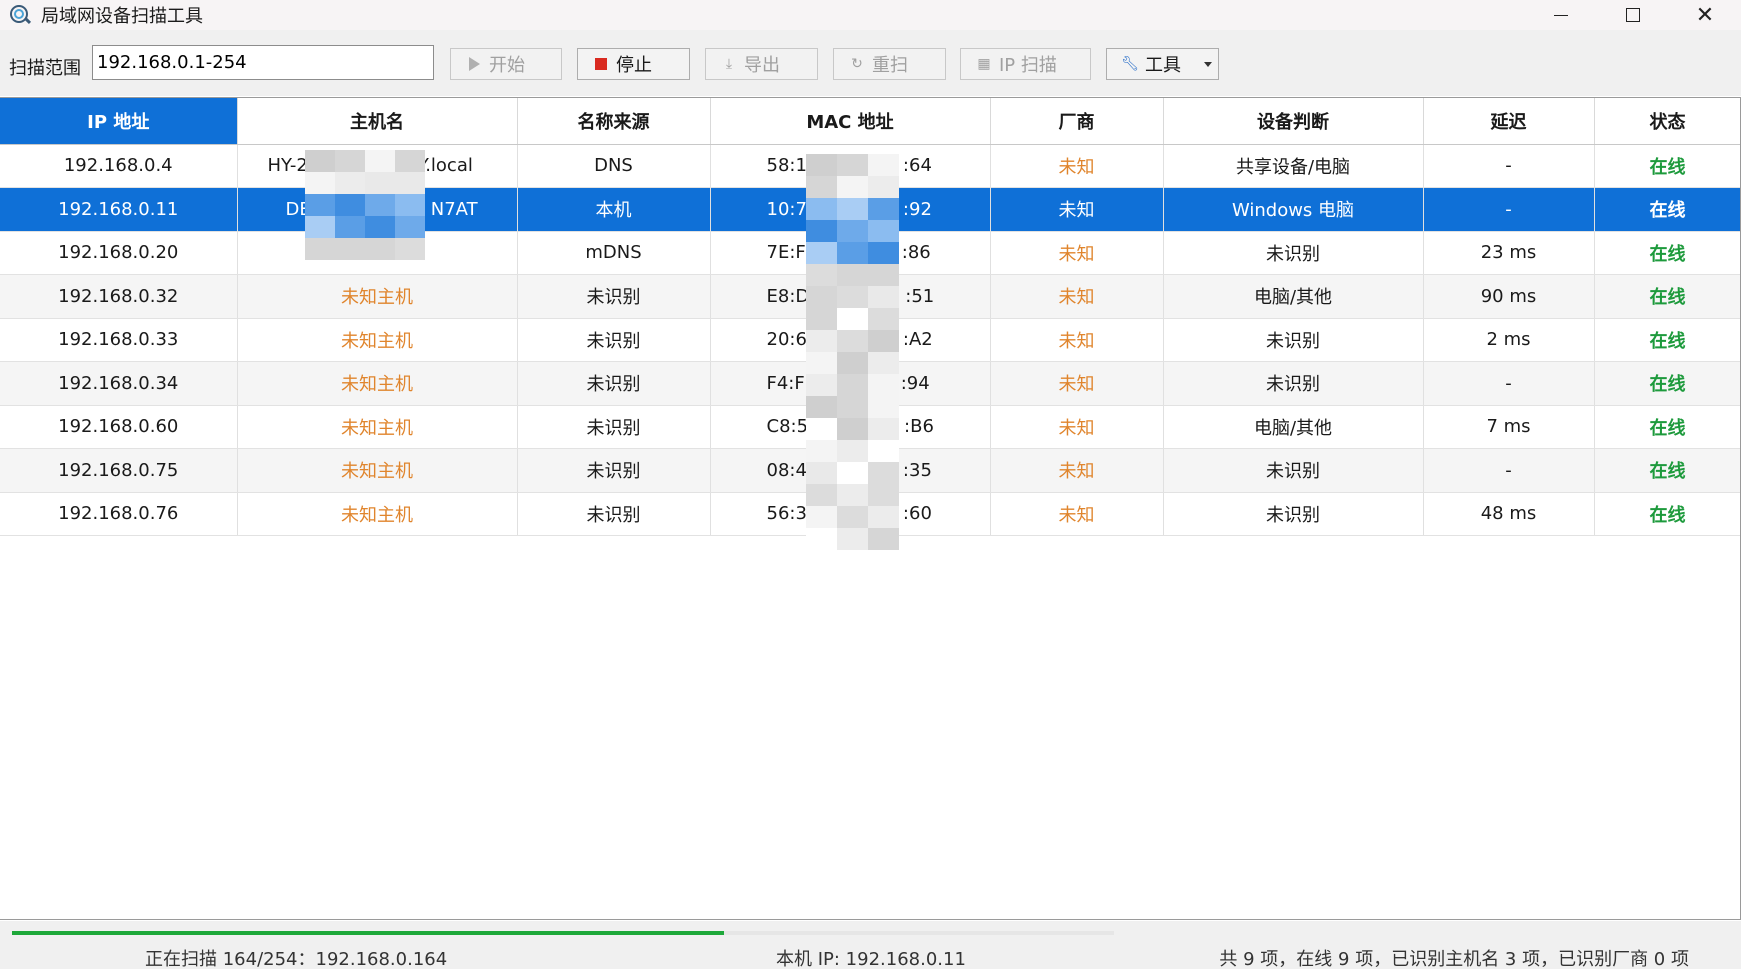 Image resolution: width=1741 pixels, height=969 pixels. Describe the element at coordinates (119, 427) in the screenshot. I see `cell-ip: 192.168.0.60` at that location.